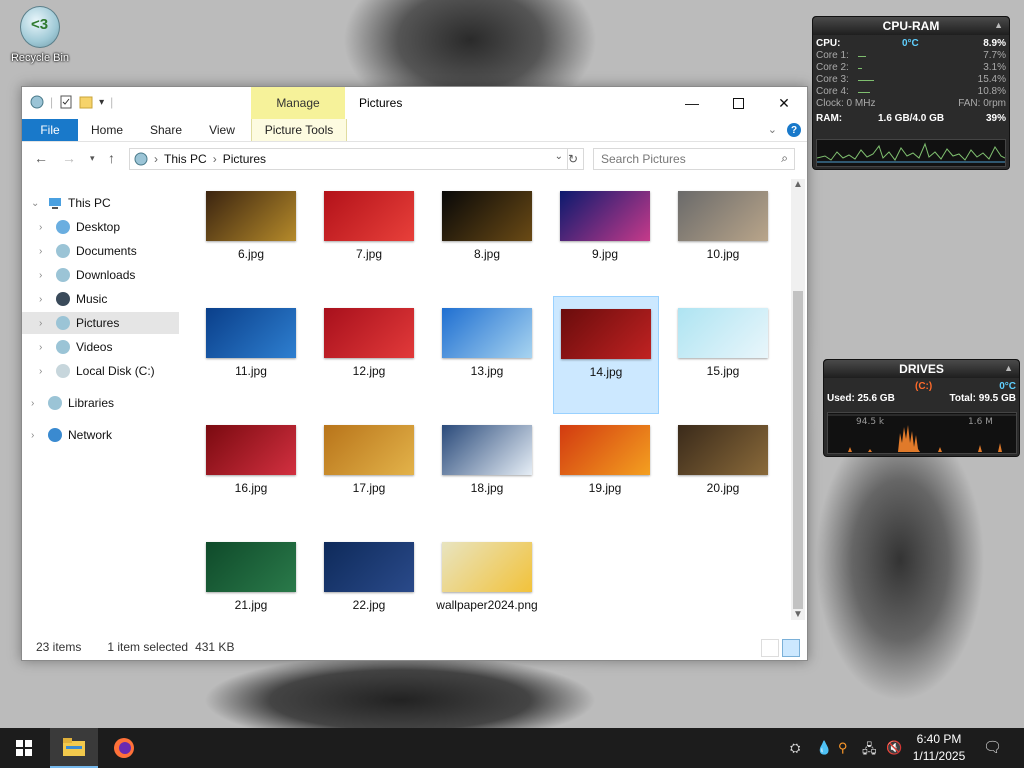 The image size is (1024, 768). What do you see at coordinates (692, 103) in the screenshot?
I see `minimize-icon: —` at bounding box center [692, 103].